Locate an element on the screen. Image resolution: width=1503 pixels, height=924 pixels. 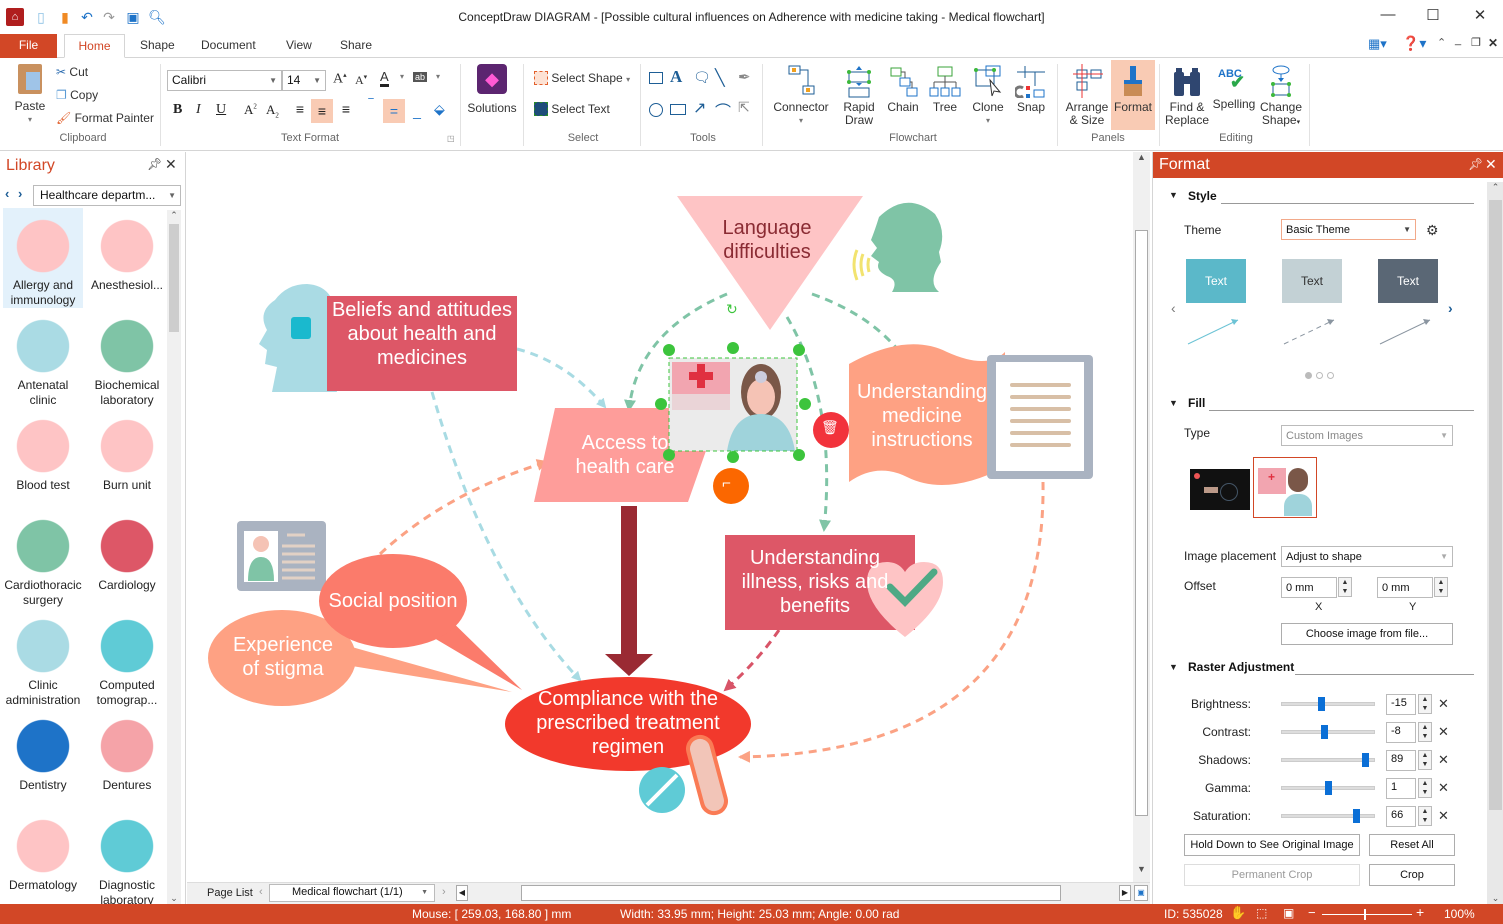
social-label: Social position is located at coordinates (393, 601).